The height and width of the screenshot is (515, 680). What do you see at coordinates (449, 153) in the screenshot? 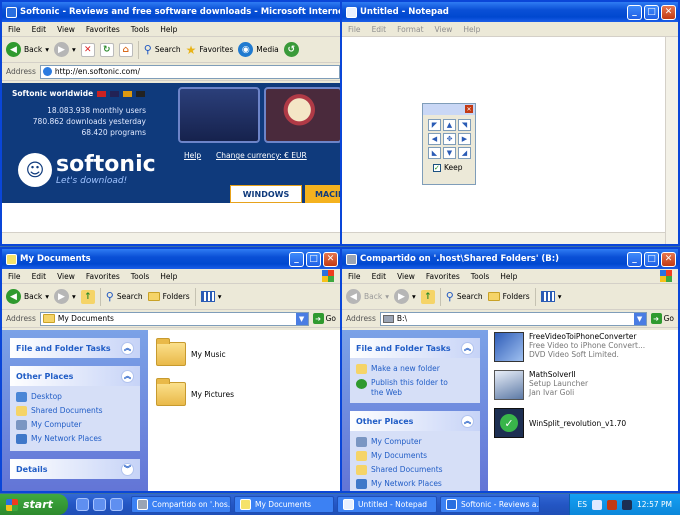
I see `arrow-down-icon: ▼` at bounding box center [449, 153].